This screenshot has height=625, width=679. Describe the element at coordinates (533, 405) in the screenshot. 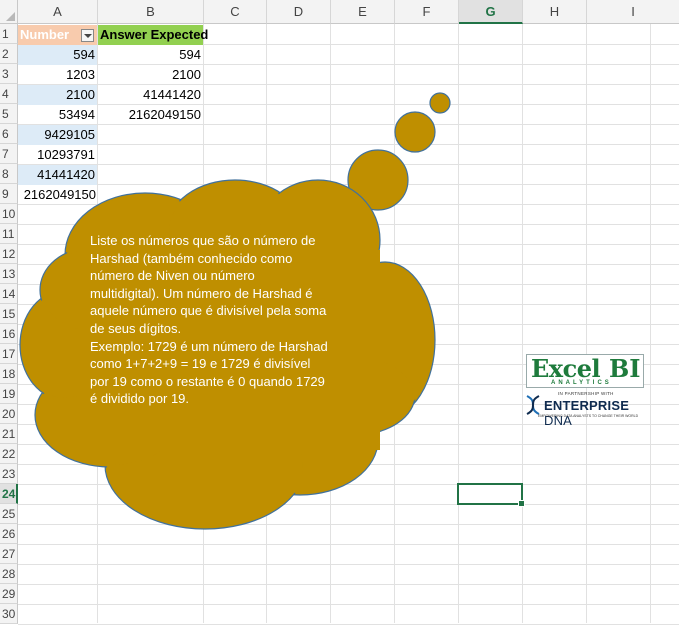

I see `dna-helix-icon` at that location.